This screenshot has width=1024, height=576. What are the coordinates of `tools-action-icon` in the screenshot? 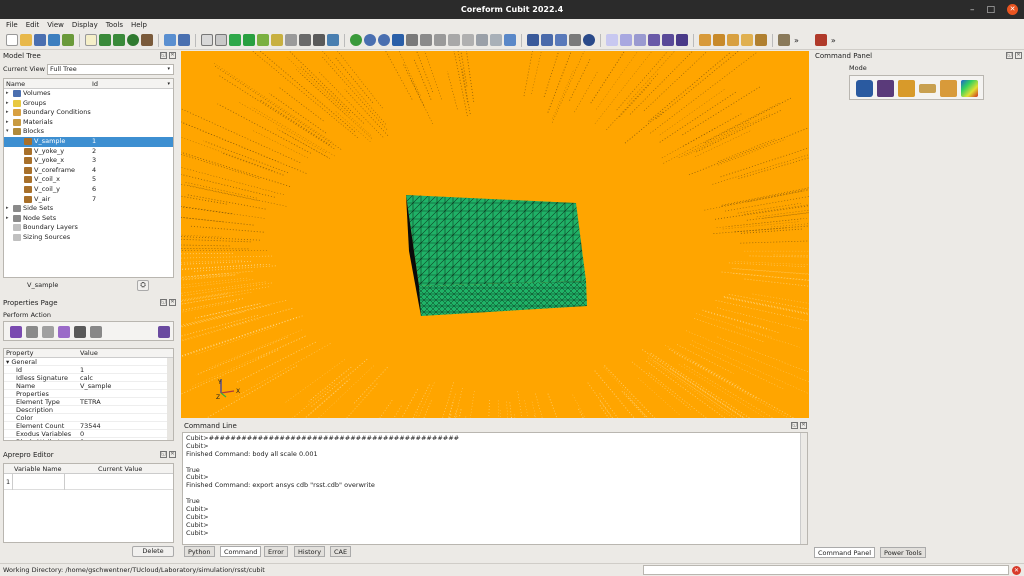 It's located at (164, 332).